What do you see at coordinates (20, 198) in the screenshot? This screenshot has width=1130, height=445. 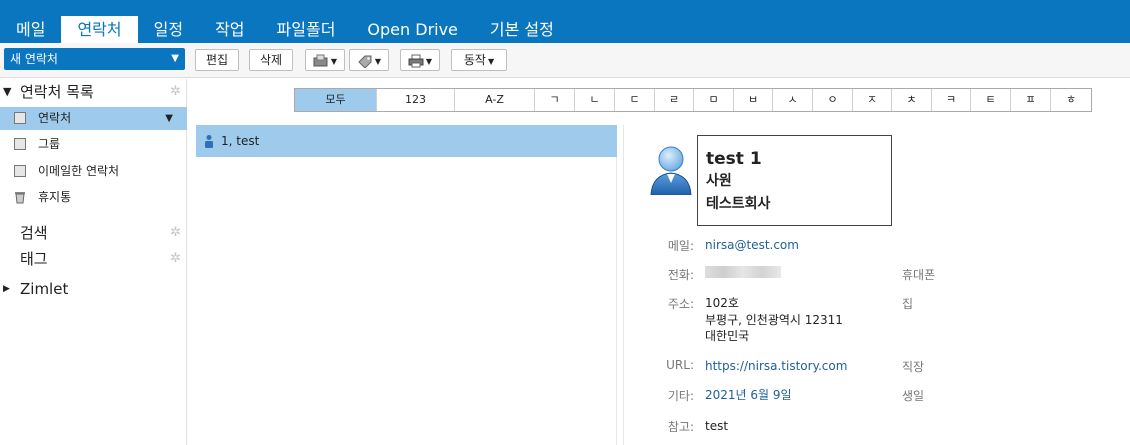 I see `trash-icon` at bounding box center [20, 198].